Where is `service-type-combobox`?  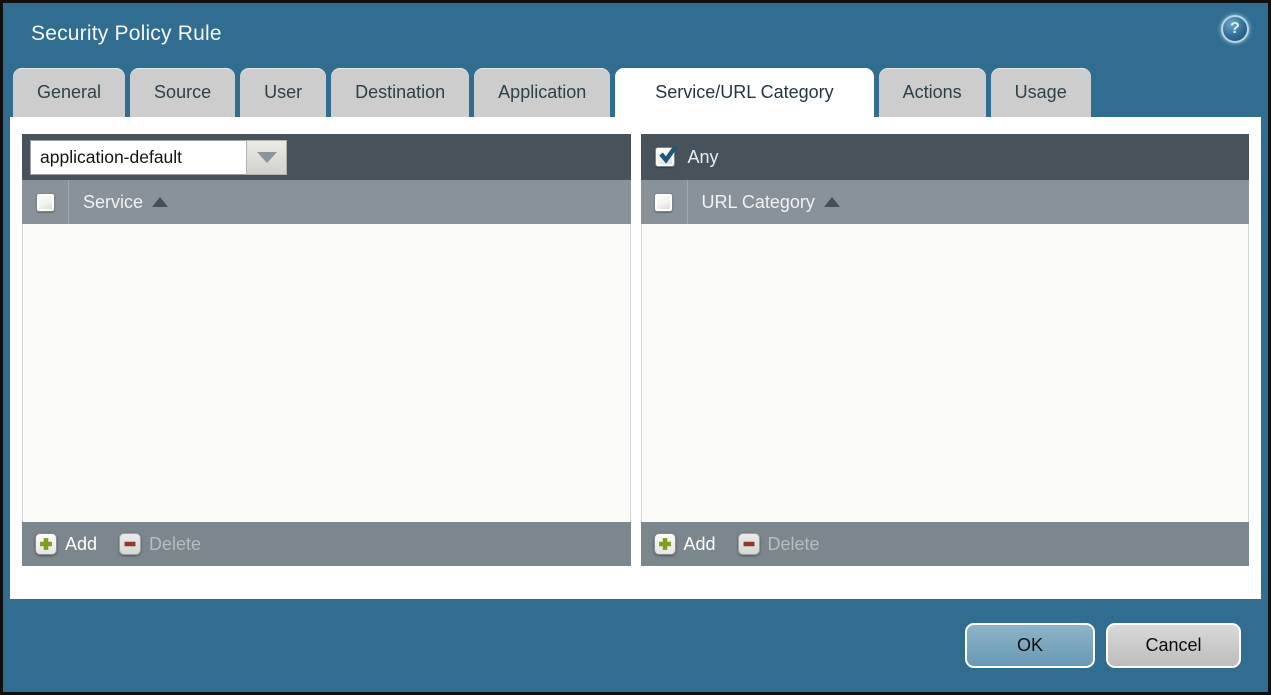
service-type-combobox is located at coordinates (158, 157).